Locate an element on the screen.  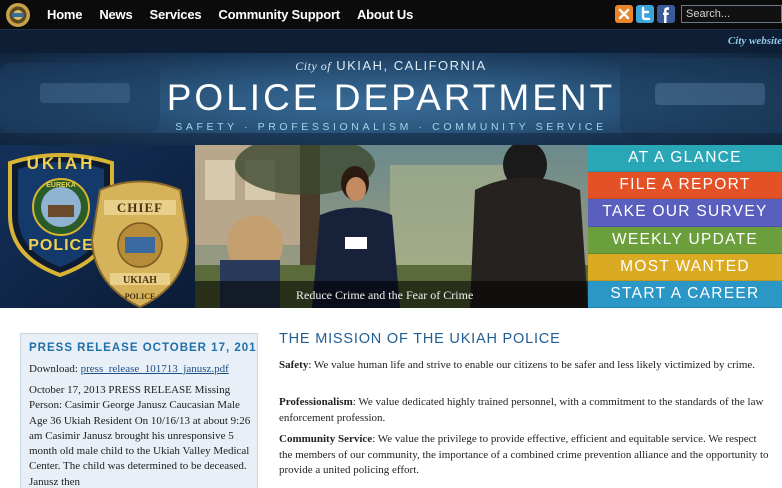
mission-term: Professionalism is located at coordinates (316, 402).